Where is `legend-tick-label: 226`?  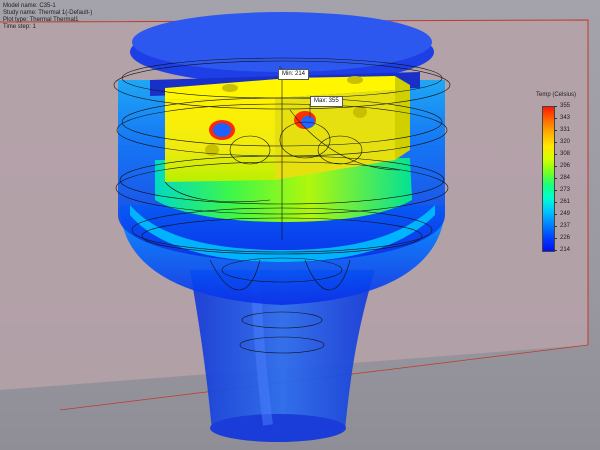 legend-tick-label: 226 is located at coordinates (565, 238).